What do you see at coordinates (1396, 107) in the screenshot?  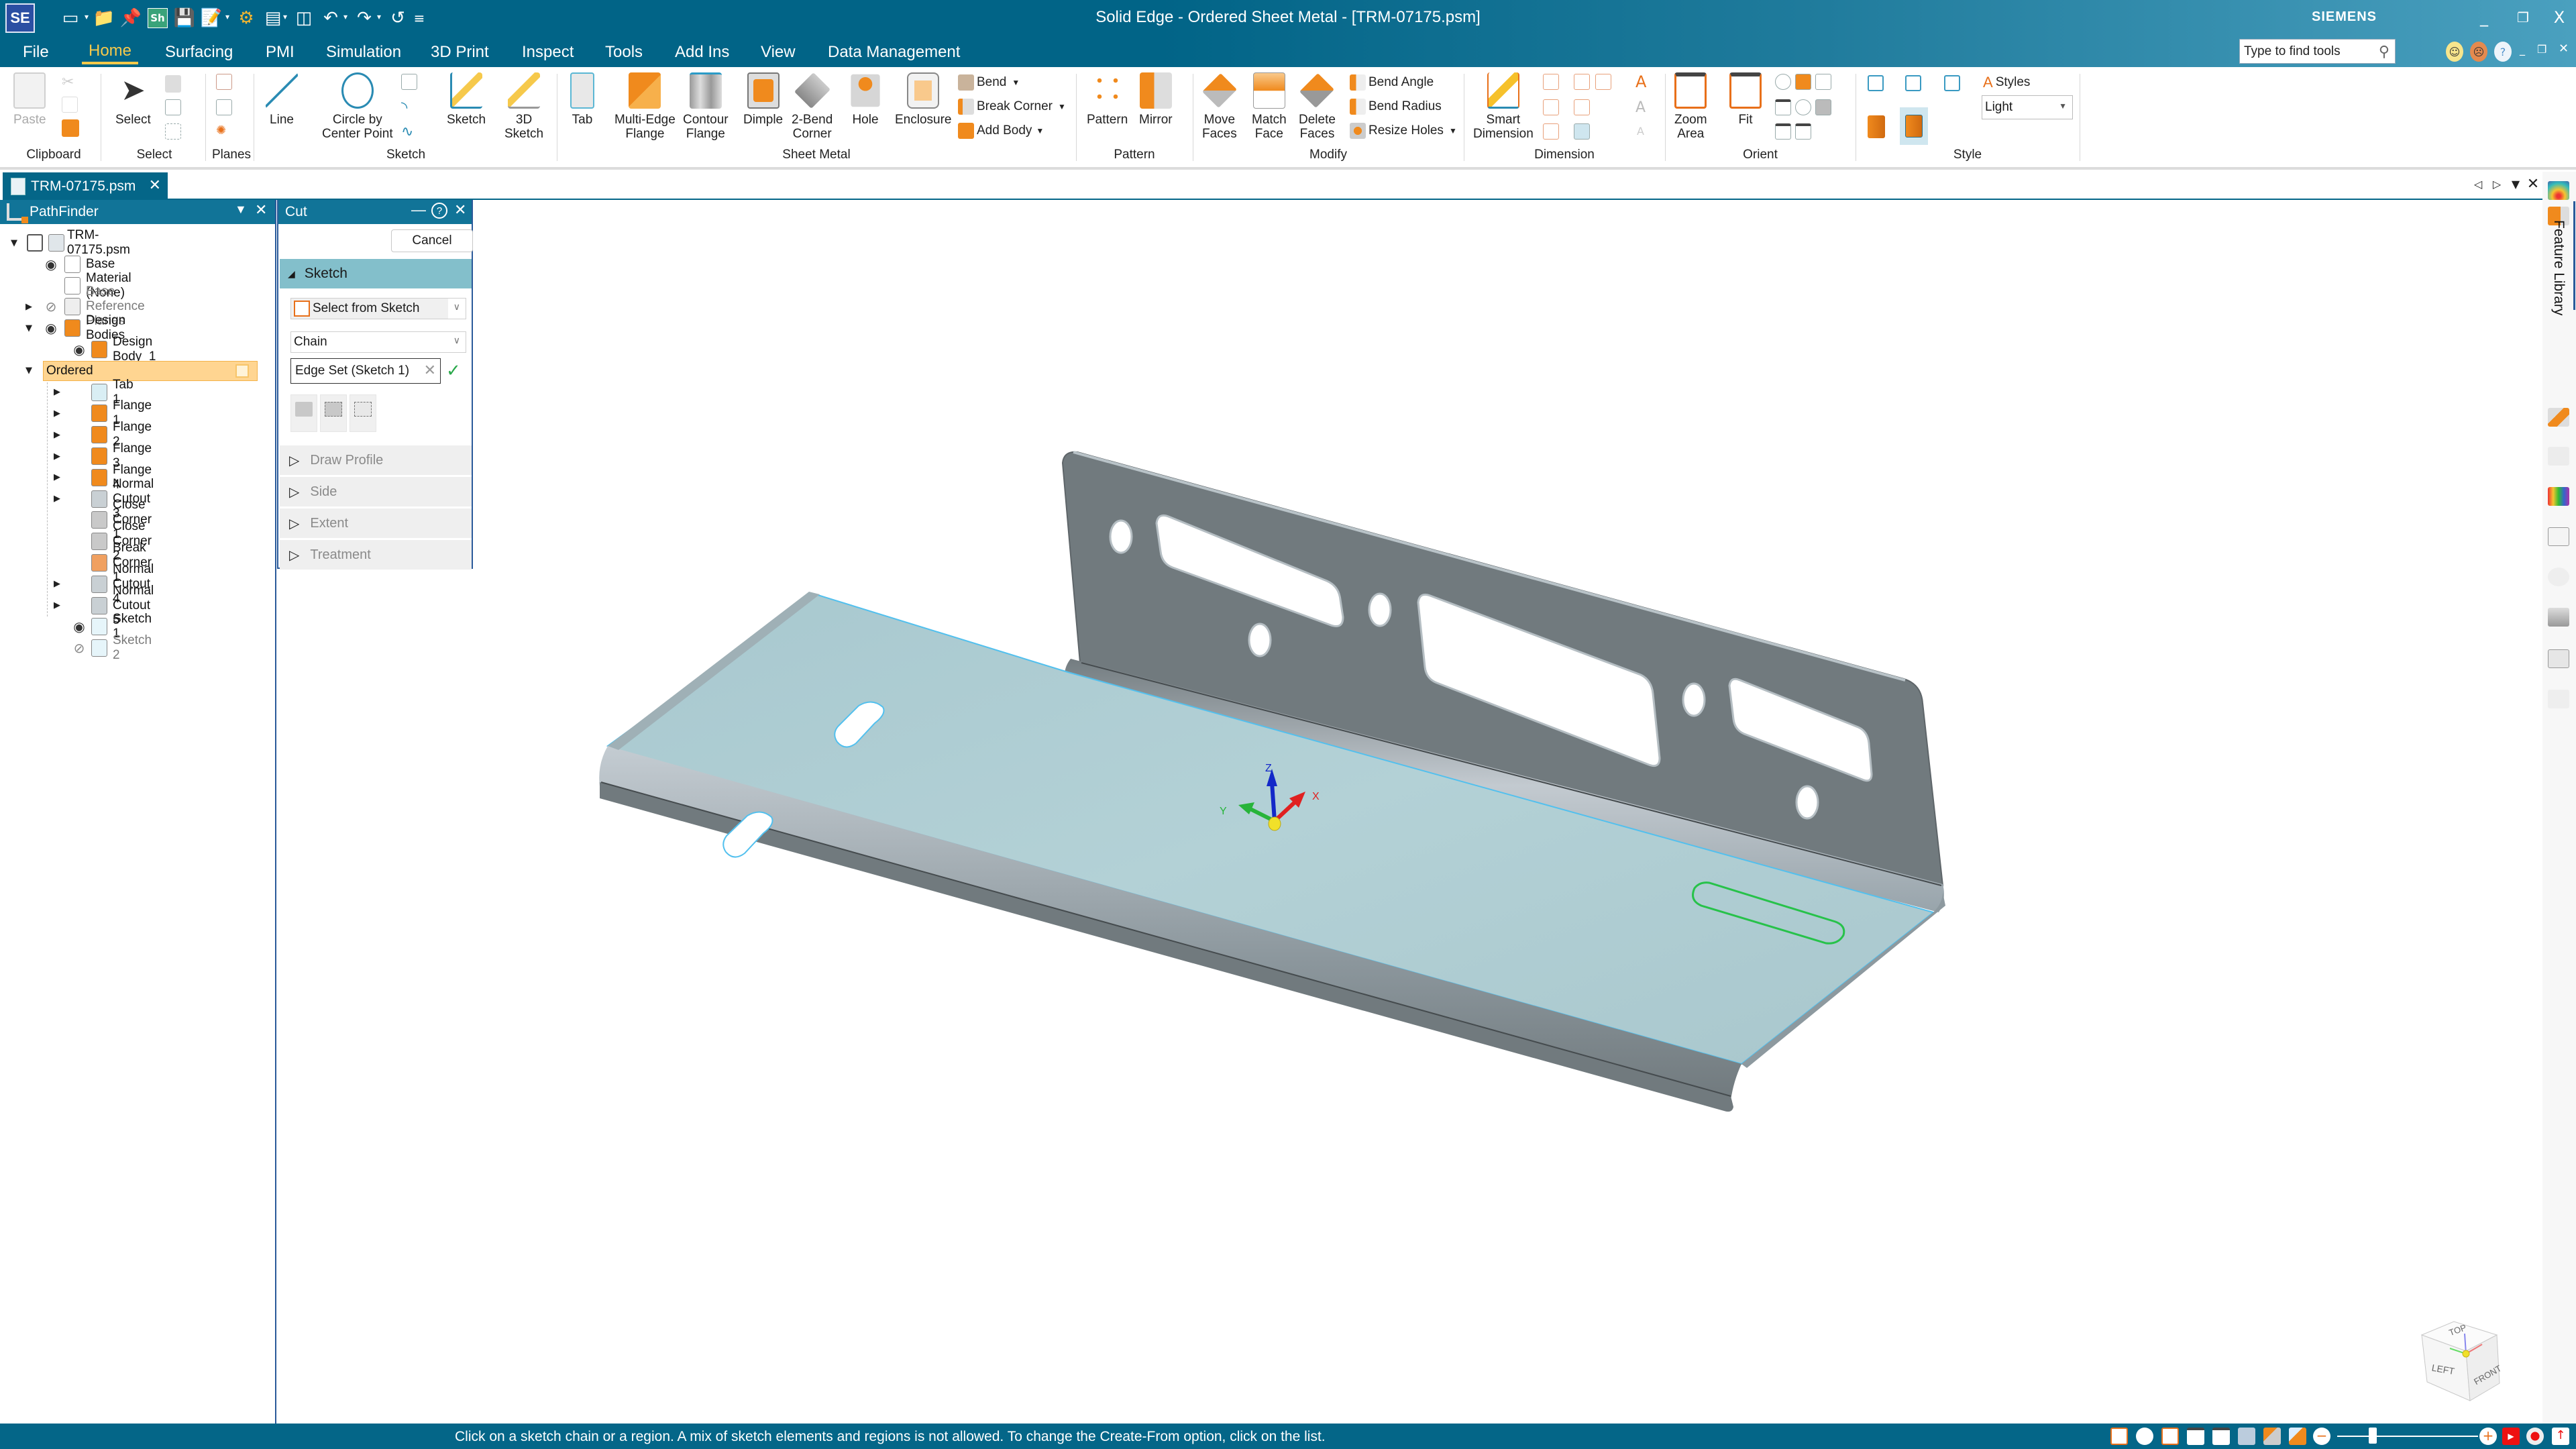 I see `bend-radius-button: Bend Radius` at bounding box center [1396, 107].